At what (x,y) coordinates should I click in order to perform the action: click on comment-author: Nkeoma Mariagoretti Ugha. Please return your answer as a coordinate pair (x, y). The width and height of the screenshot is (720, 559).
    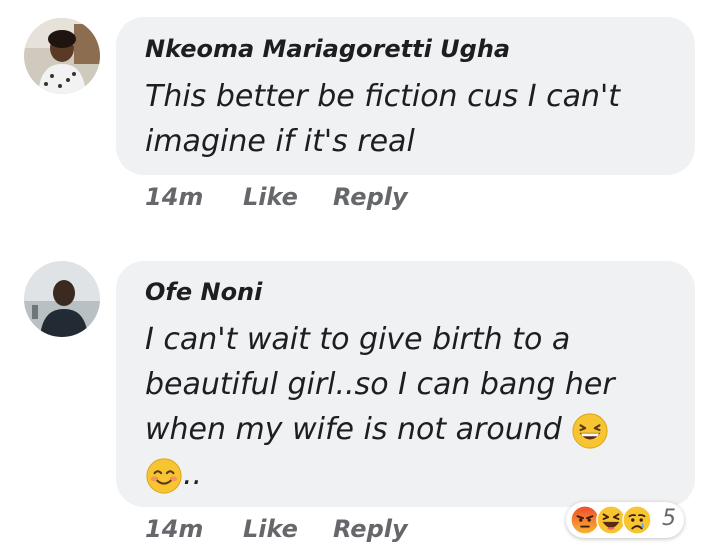
    Looking at the image, I should click on (327, 49).